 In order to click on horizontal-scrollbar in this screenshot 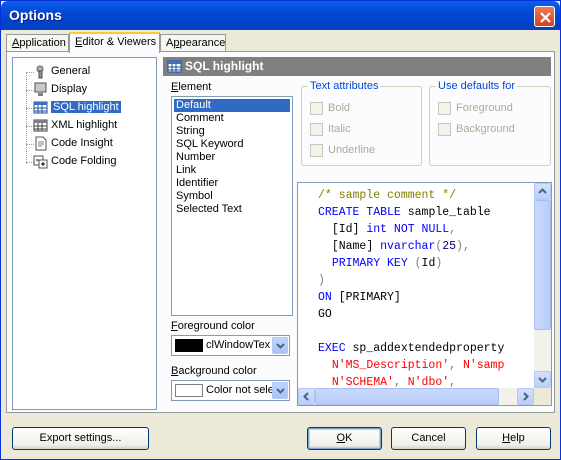, I will do `click(416, 396)`.